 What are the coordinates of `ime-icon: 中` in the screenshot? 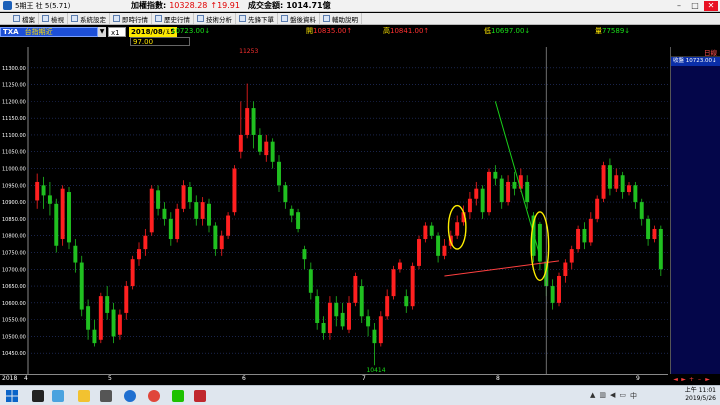 It's located at (633, 396).